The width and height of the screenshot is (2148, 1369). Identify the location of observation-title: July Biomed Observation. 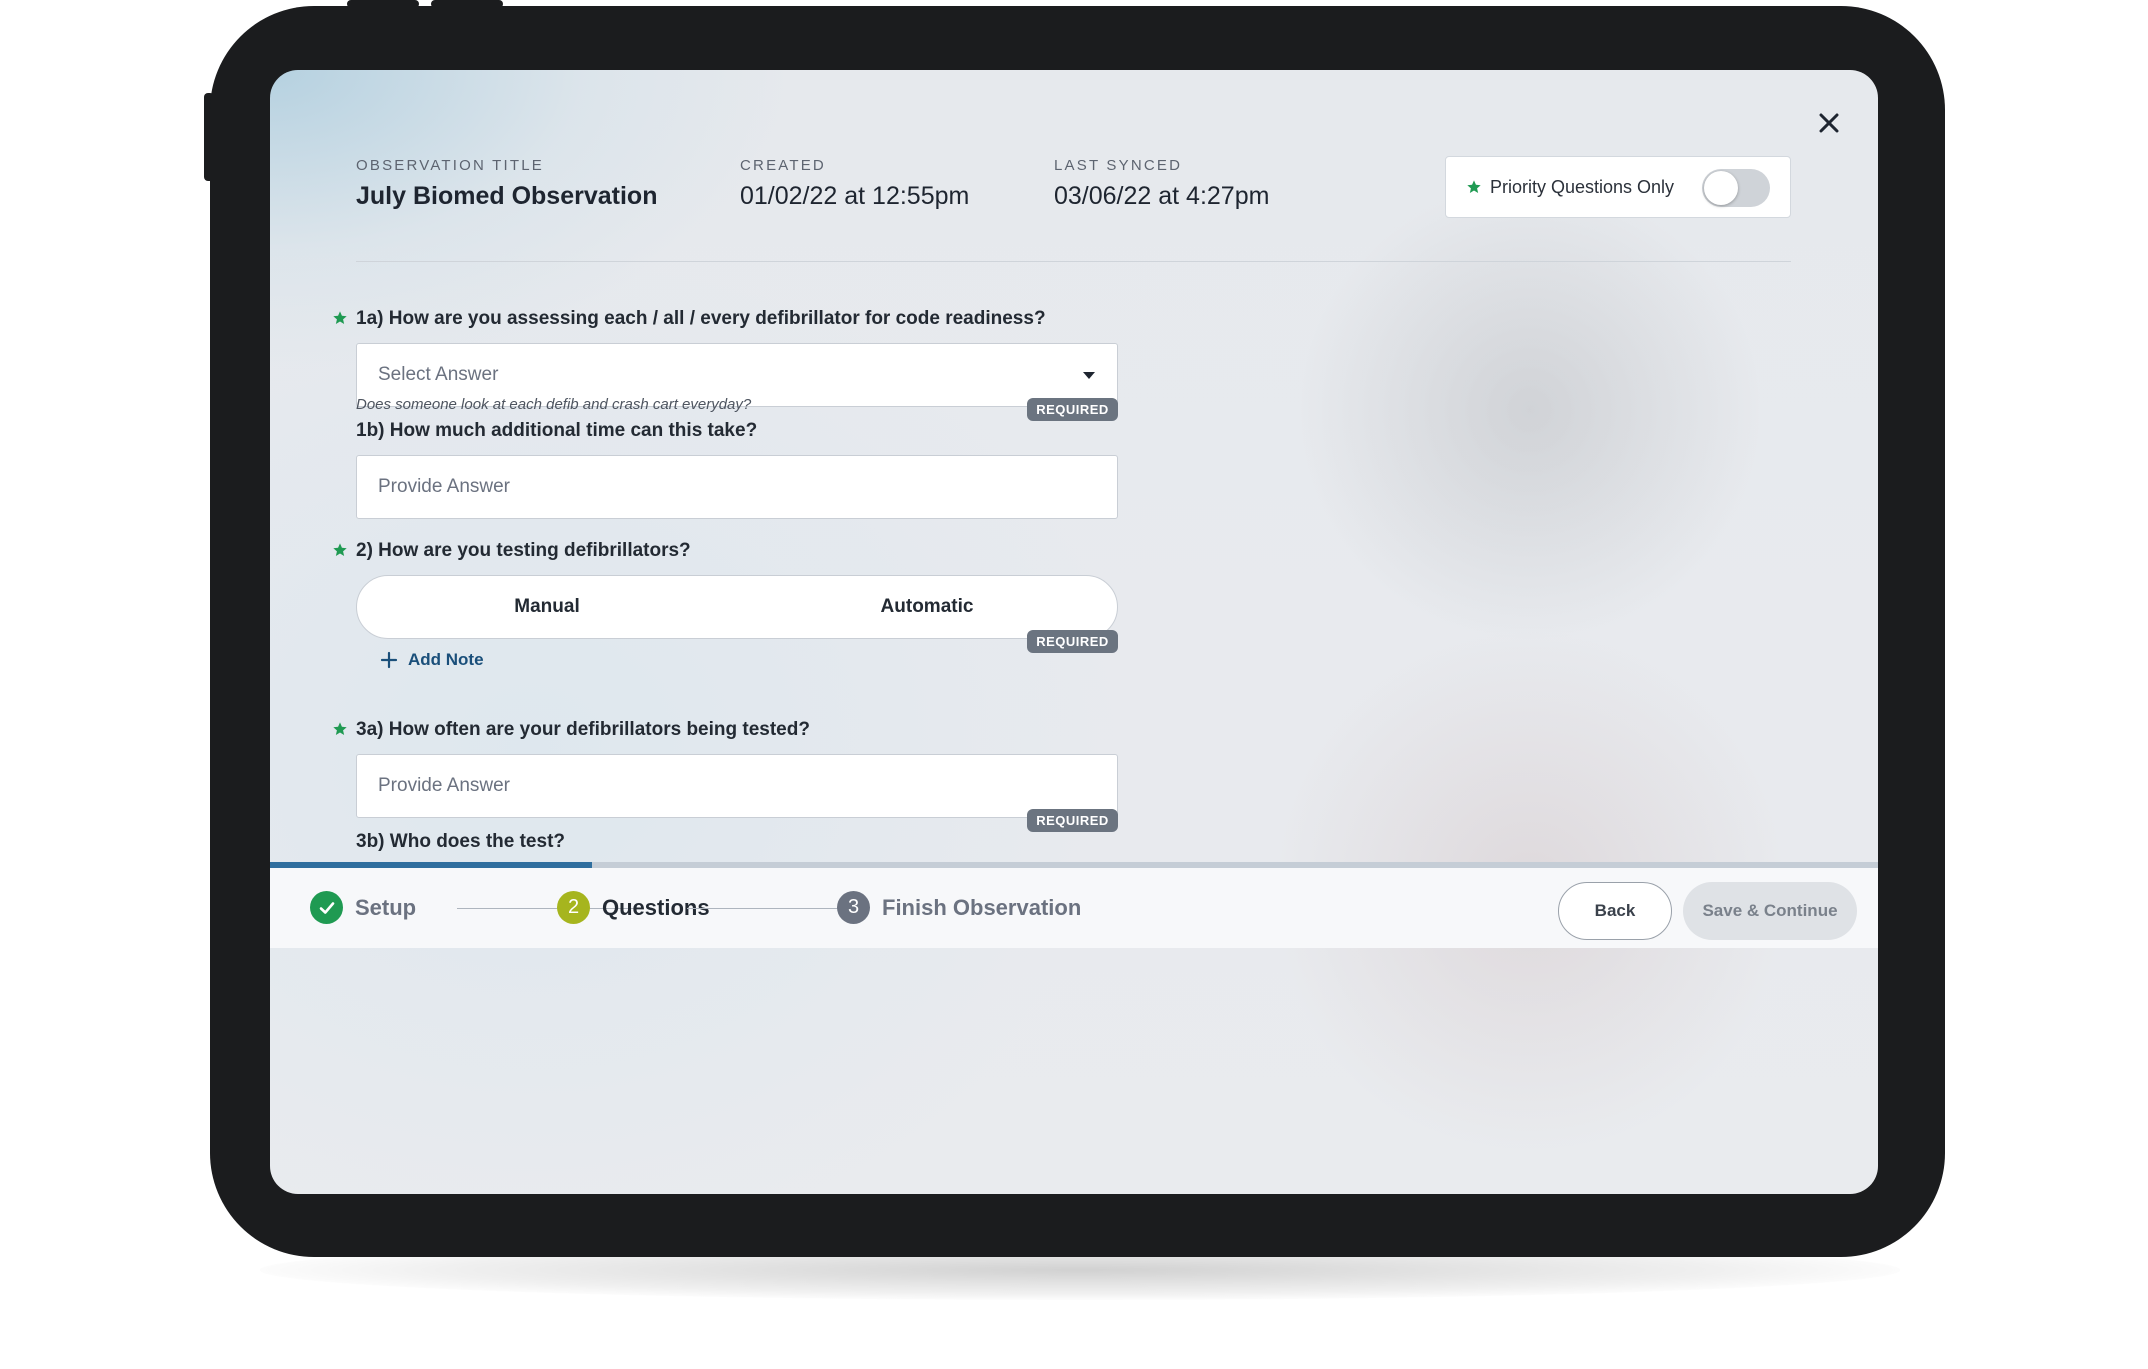
(507, 196).